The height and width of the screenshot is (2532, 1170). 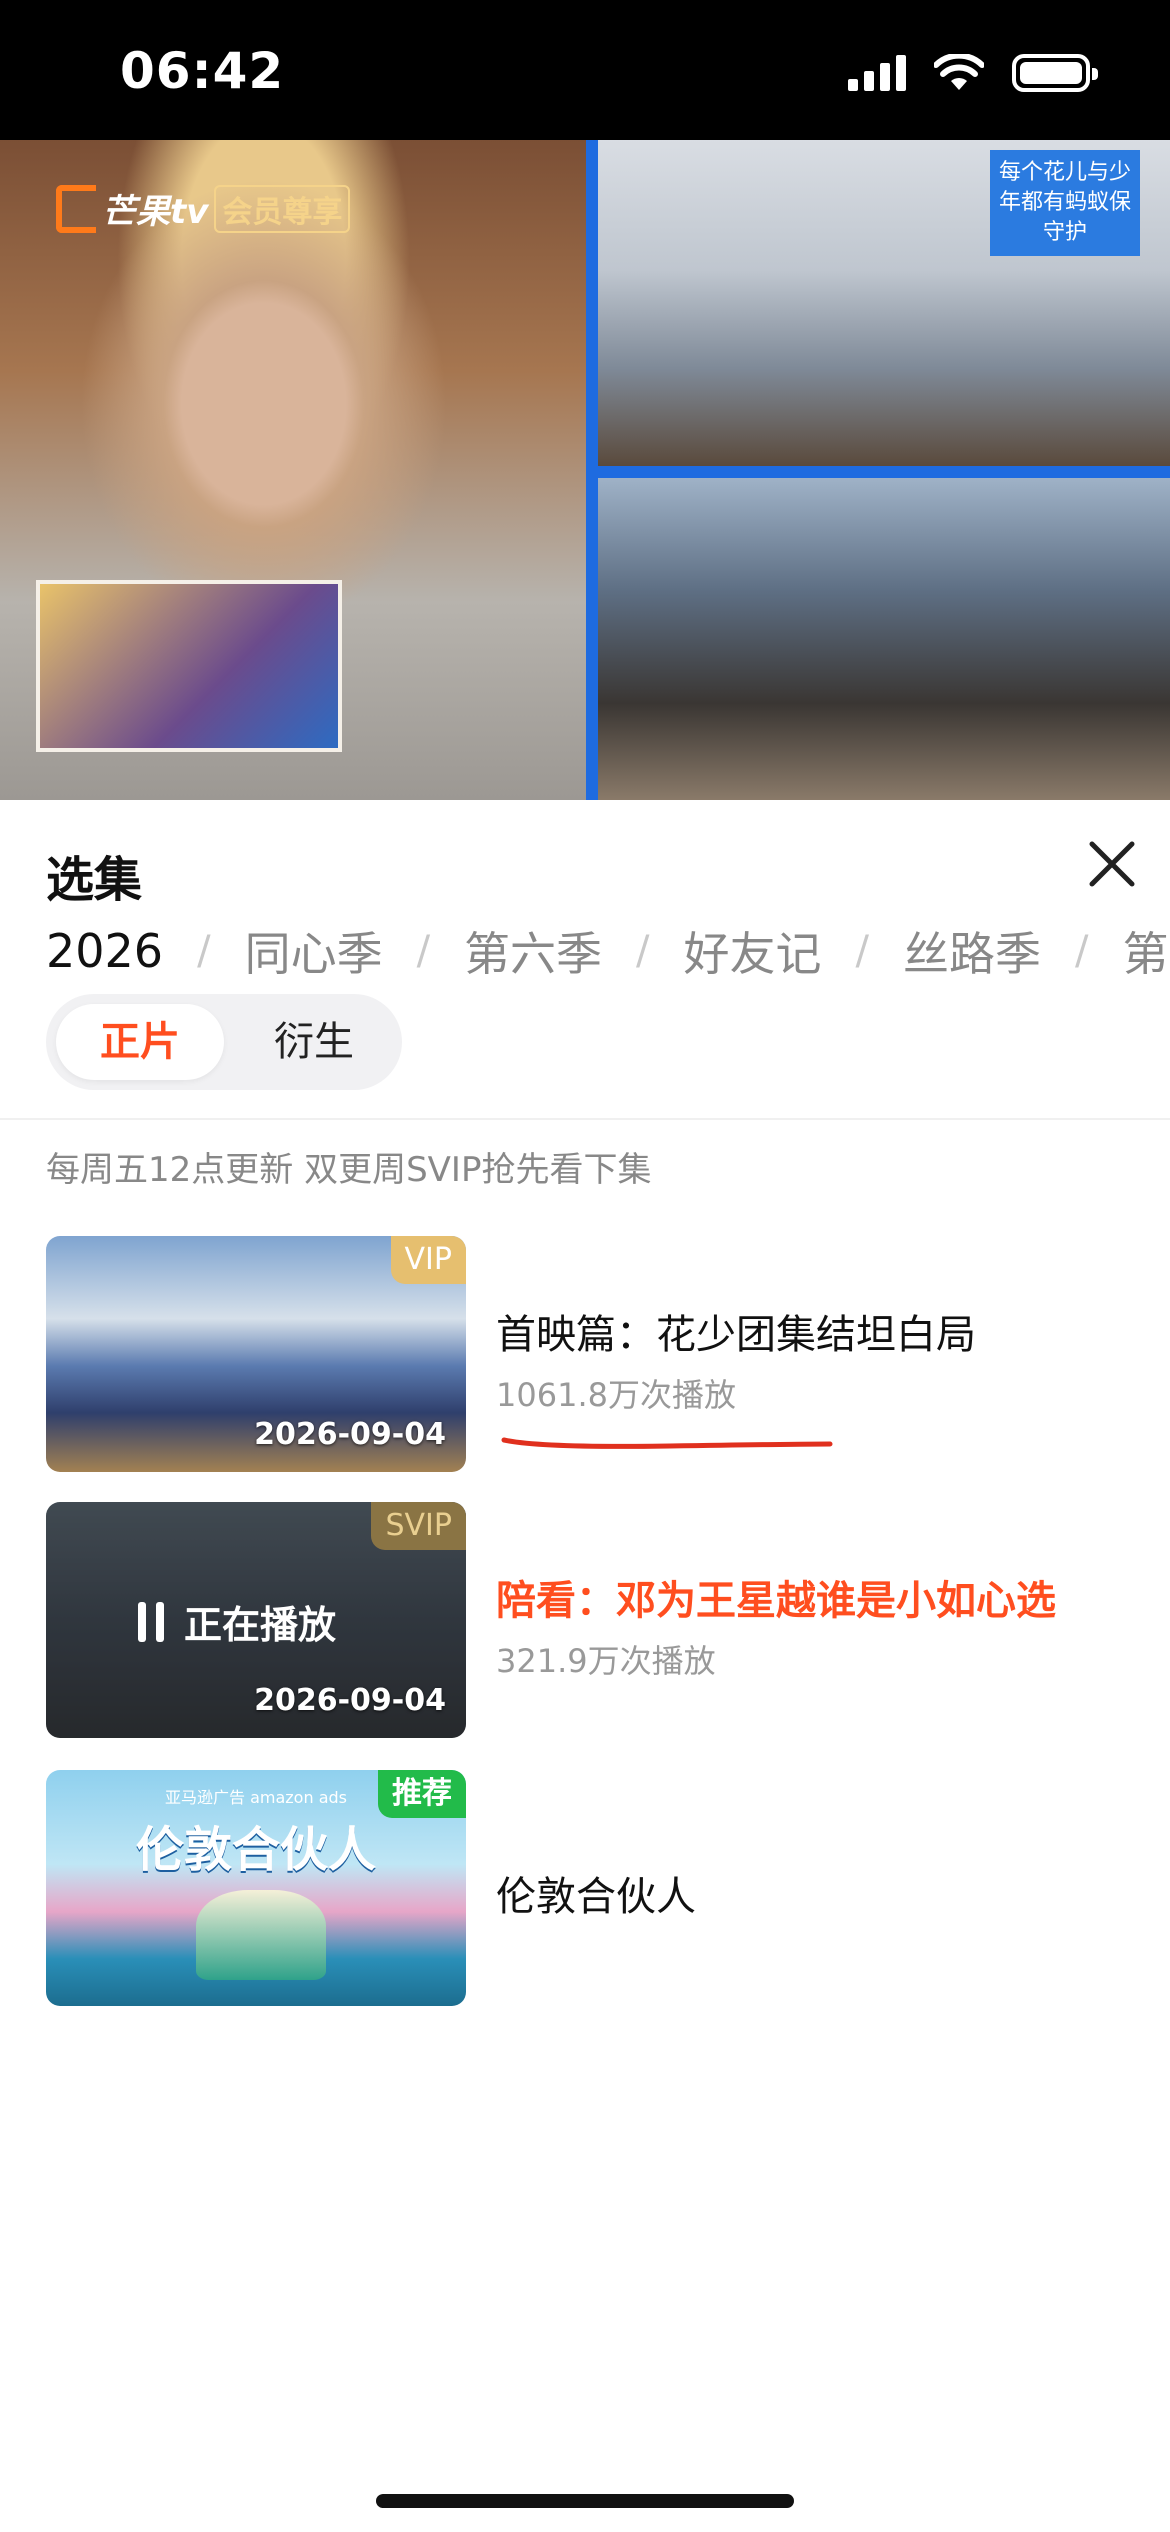 I want to click on video-frame-bottom-right, so click(x=884, y=639).